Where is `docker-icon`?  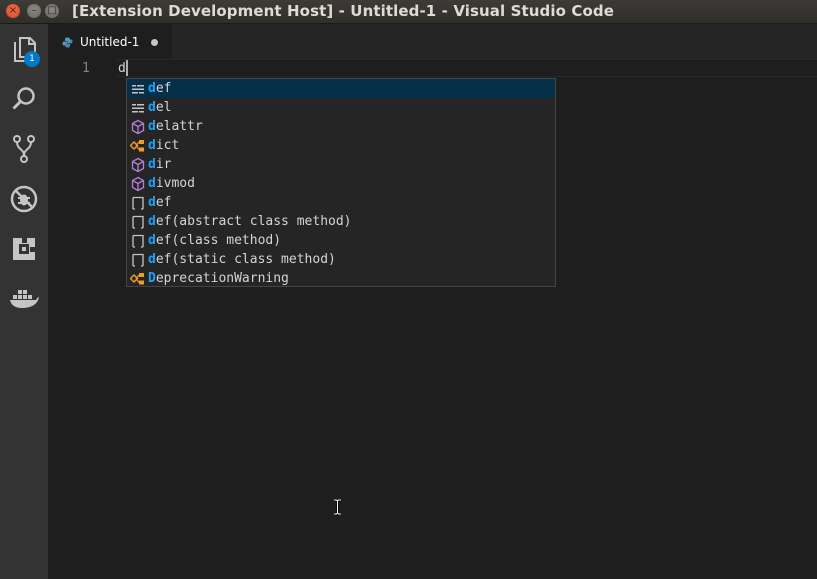 docker-icon is located at coordinates (24, 299).